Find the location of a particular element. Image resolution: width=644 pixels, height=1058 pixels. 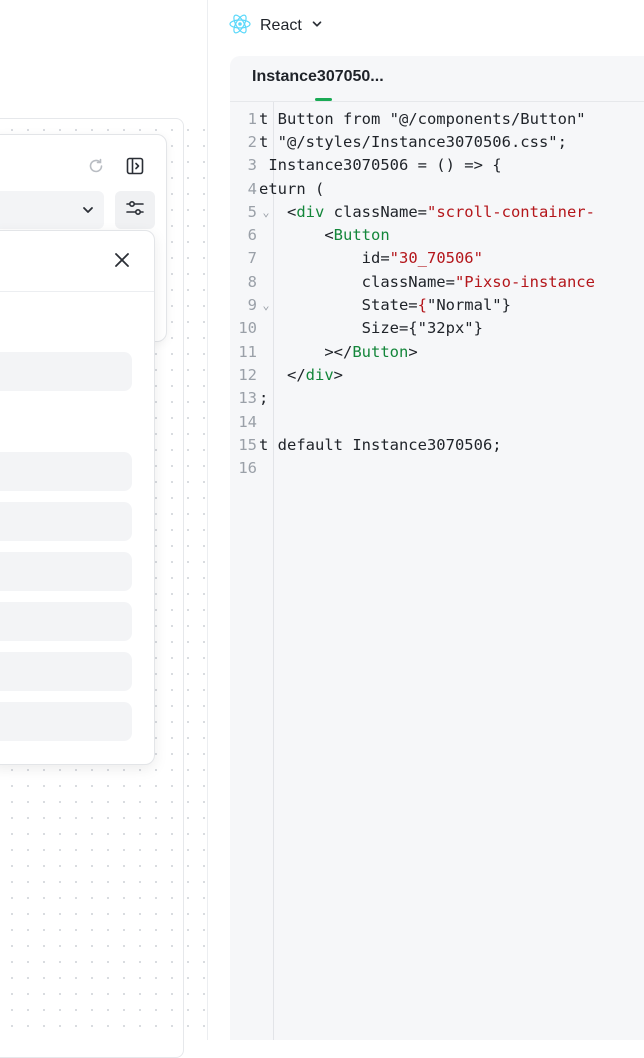

line-number: 5 is located at coordinates (252, 211).